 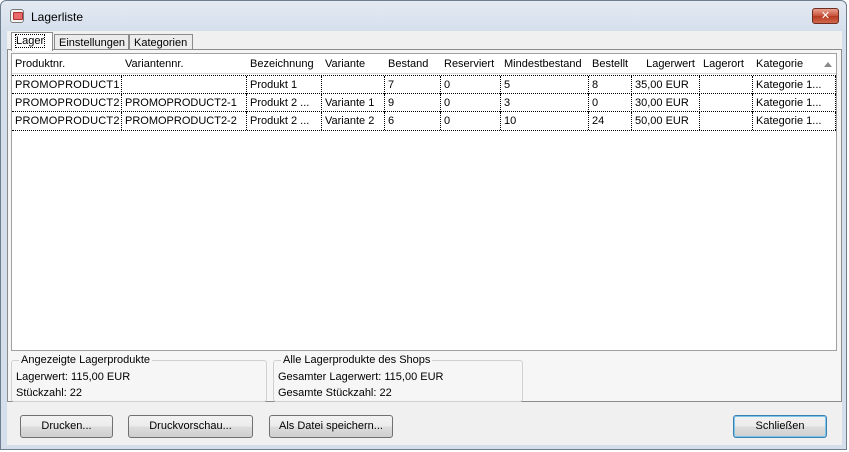 I want to click on column-header-variante: Variante, so click(x=353, y=64).